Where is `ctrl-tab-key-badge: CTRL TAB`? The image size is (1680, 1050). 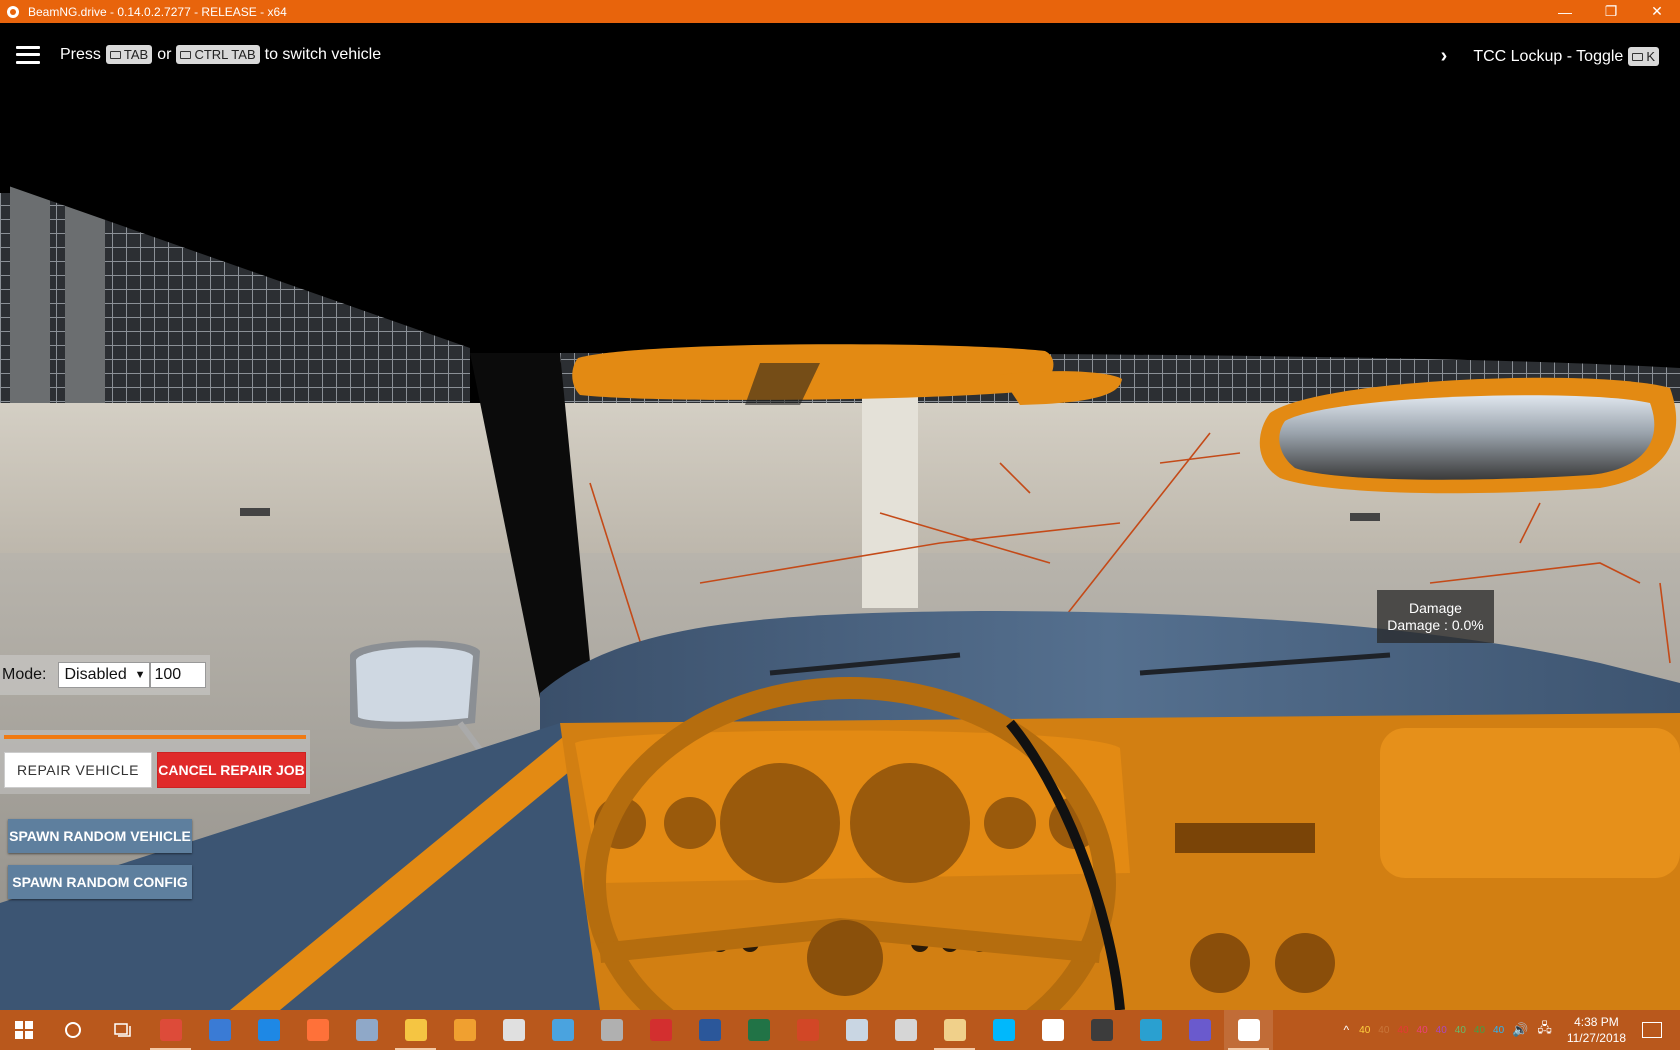
ctrl-tab-key-badge: CTRL TAB is located at coordinates (218, 54).